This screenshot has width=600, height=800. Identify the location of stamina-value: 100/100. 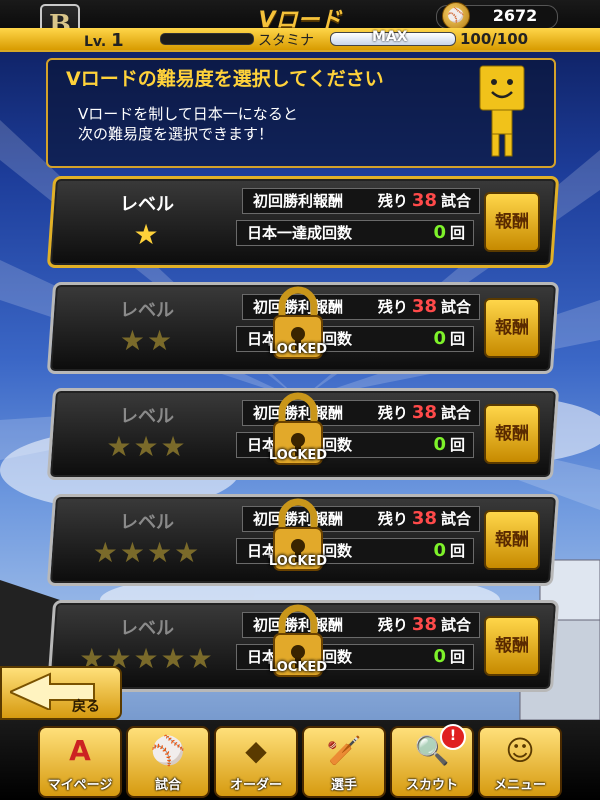
(494, 39).